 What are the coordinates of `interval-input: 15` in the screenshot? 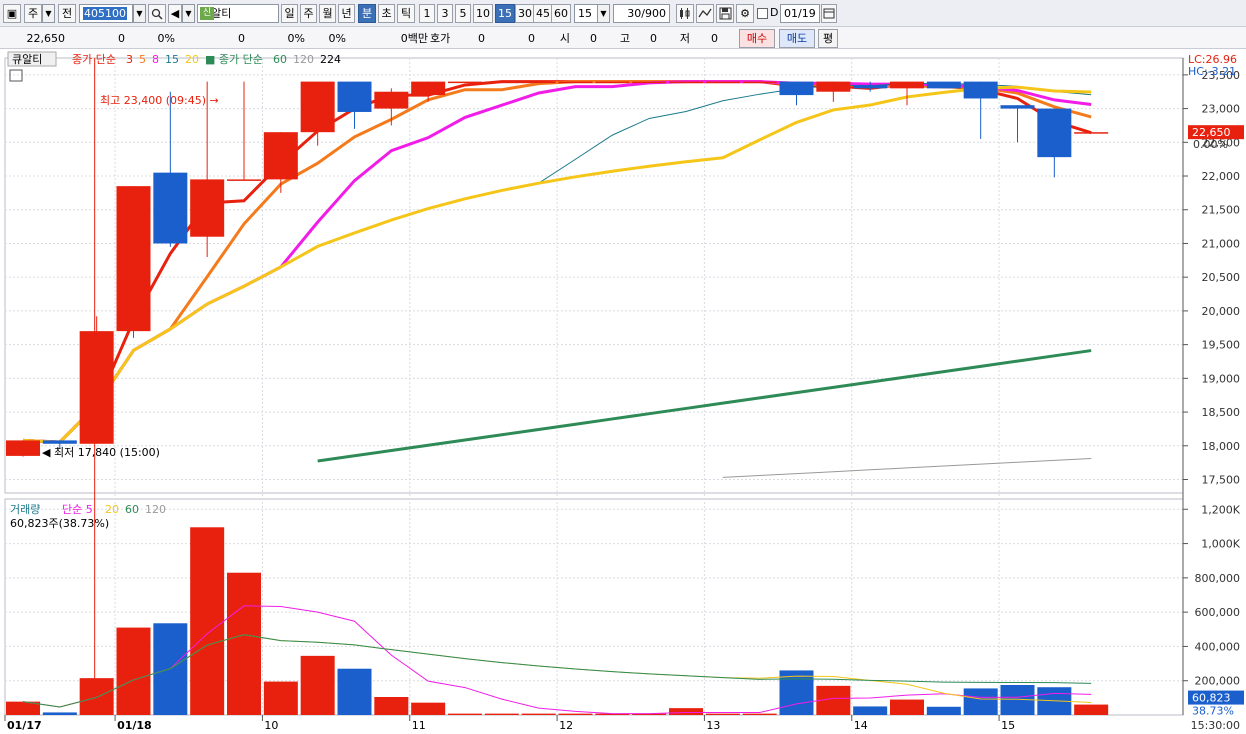 It's located at (586, 13).